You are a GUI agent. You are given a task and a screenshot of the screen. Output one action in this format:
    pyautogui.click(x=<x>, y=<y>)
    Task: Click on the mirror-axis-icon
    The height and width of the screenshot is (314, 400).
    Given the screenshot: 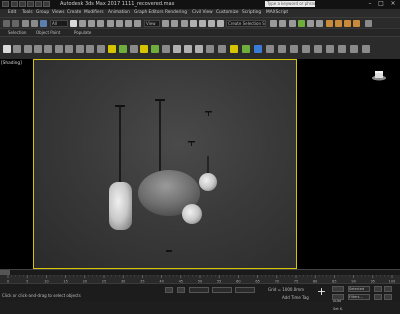 What is the action you would take?
    pyautogui.click(x=210, y=49)
    